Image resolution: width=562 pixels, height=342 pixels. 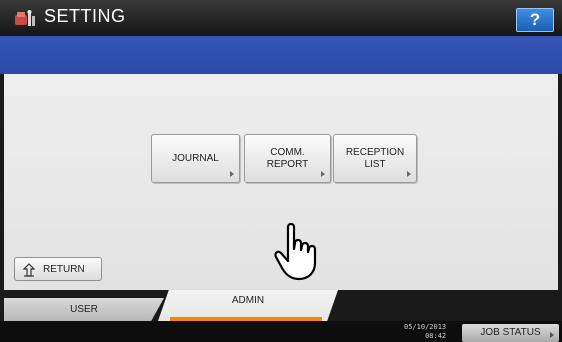 I want to click on journal-button-label: JOURNAL, so click(x=195, y=160).